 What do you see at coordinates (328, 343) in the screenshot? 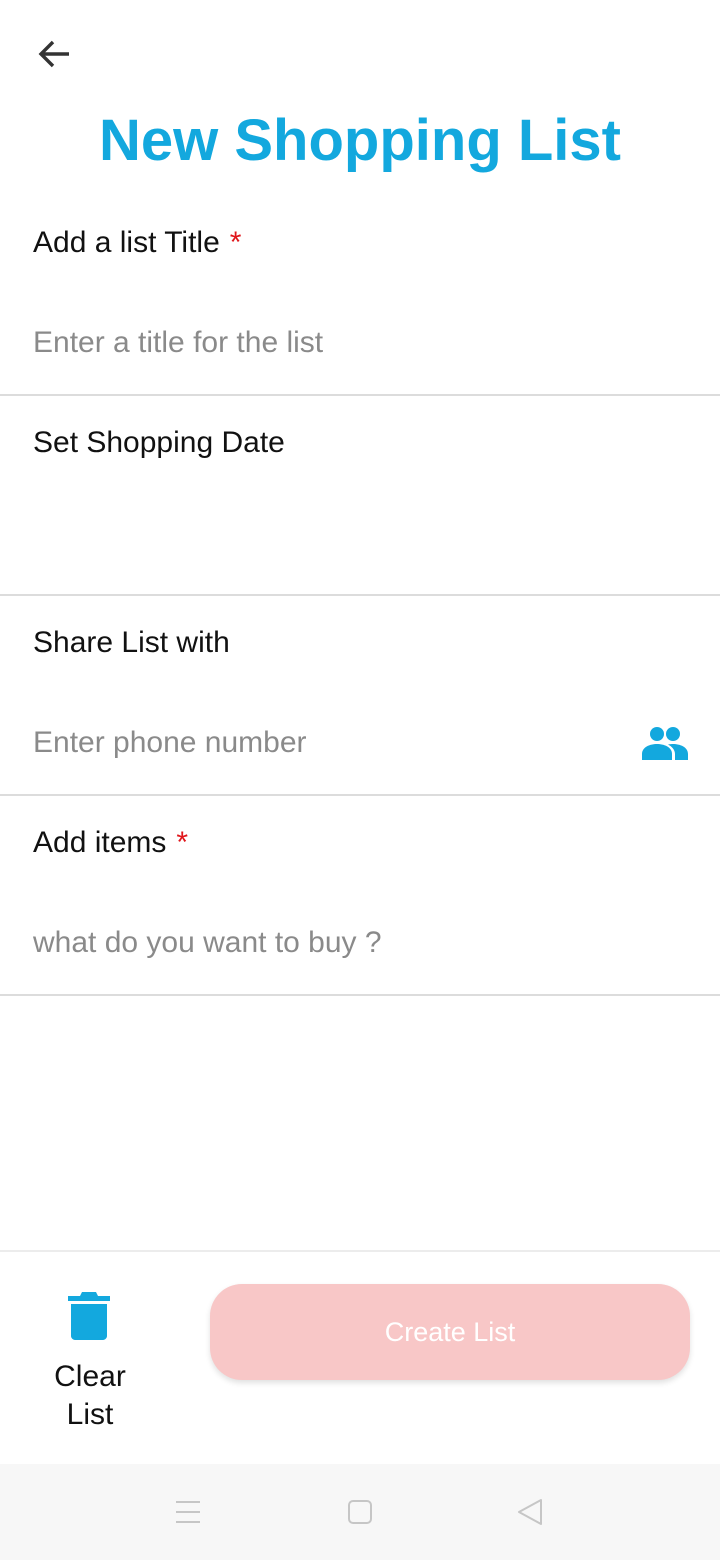
I see `list-title-input` at bounding box center [328, 343].